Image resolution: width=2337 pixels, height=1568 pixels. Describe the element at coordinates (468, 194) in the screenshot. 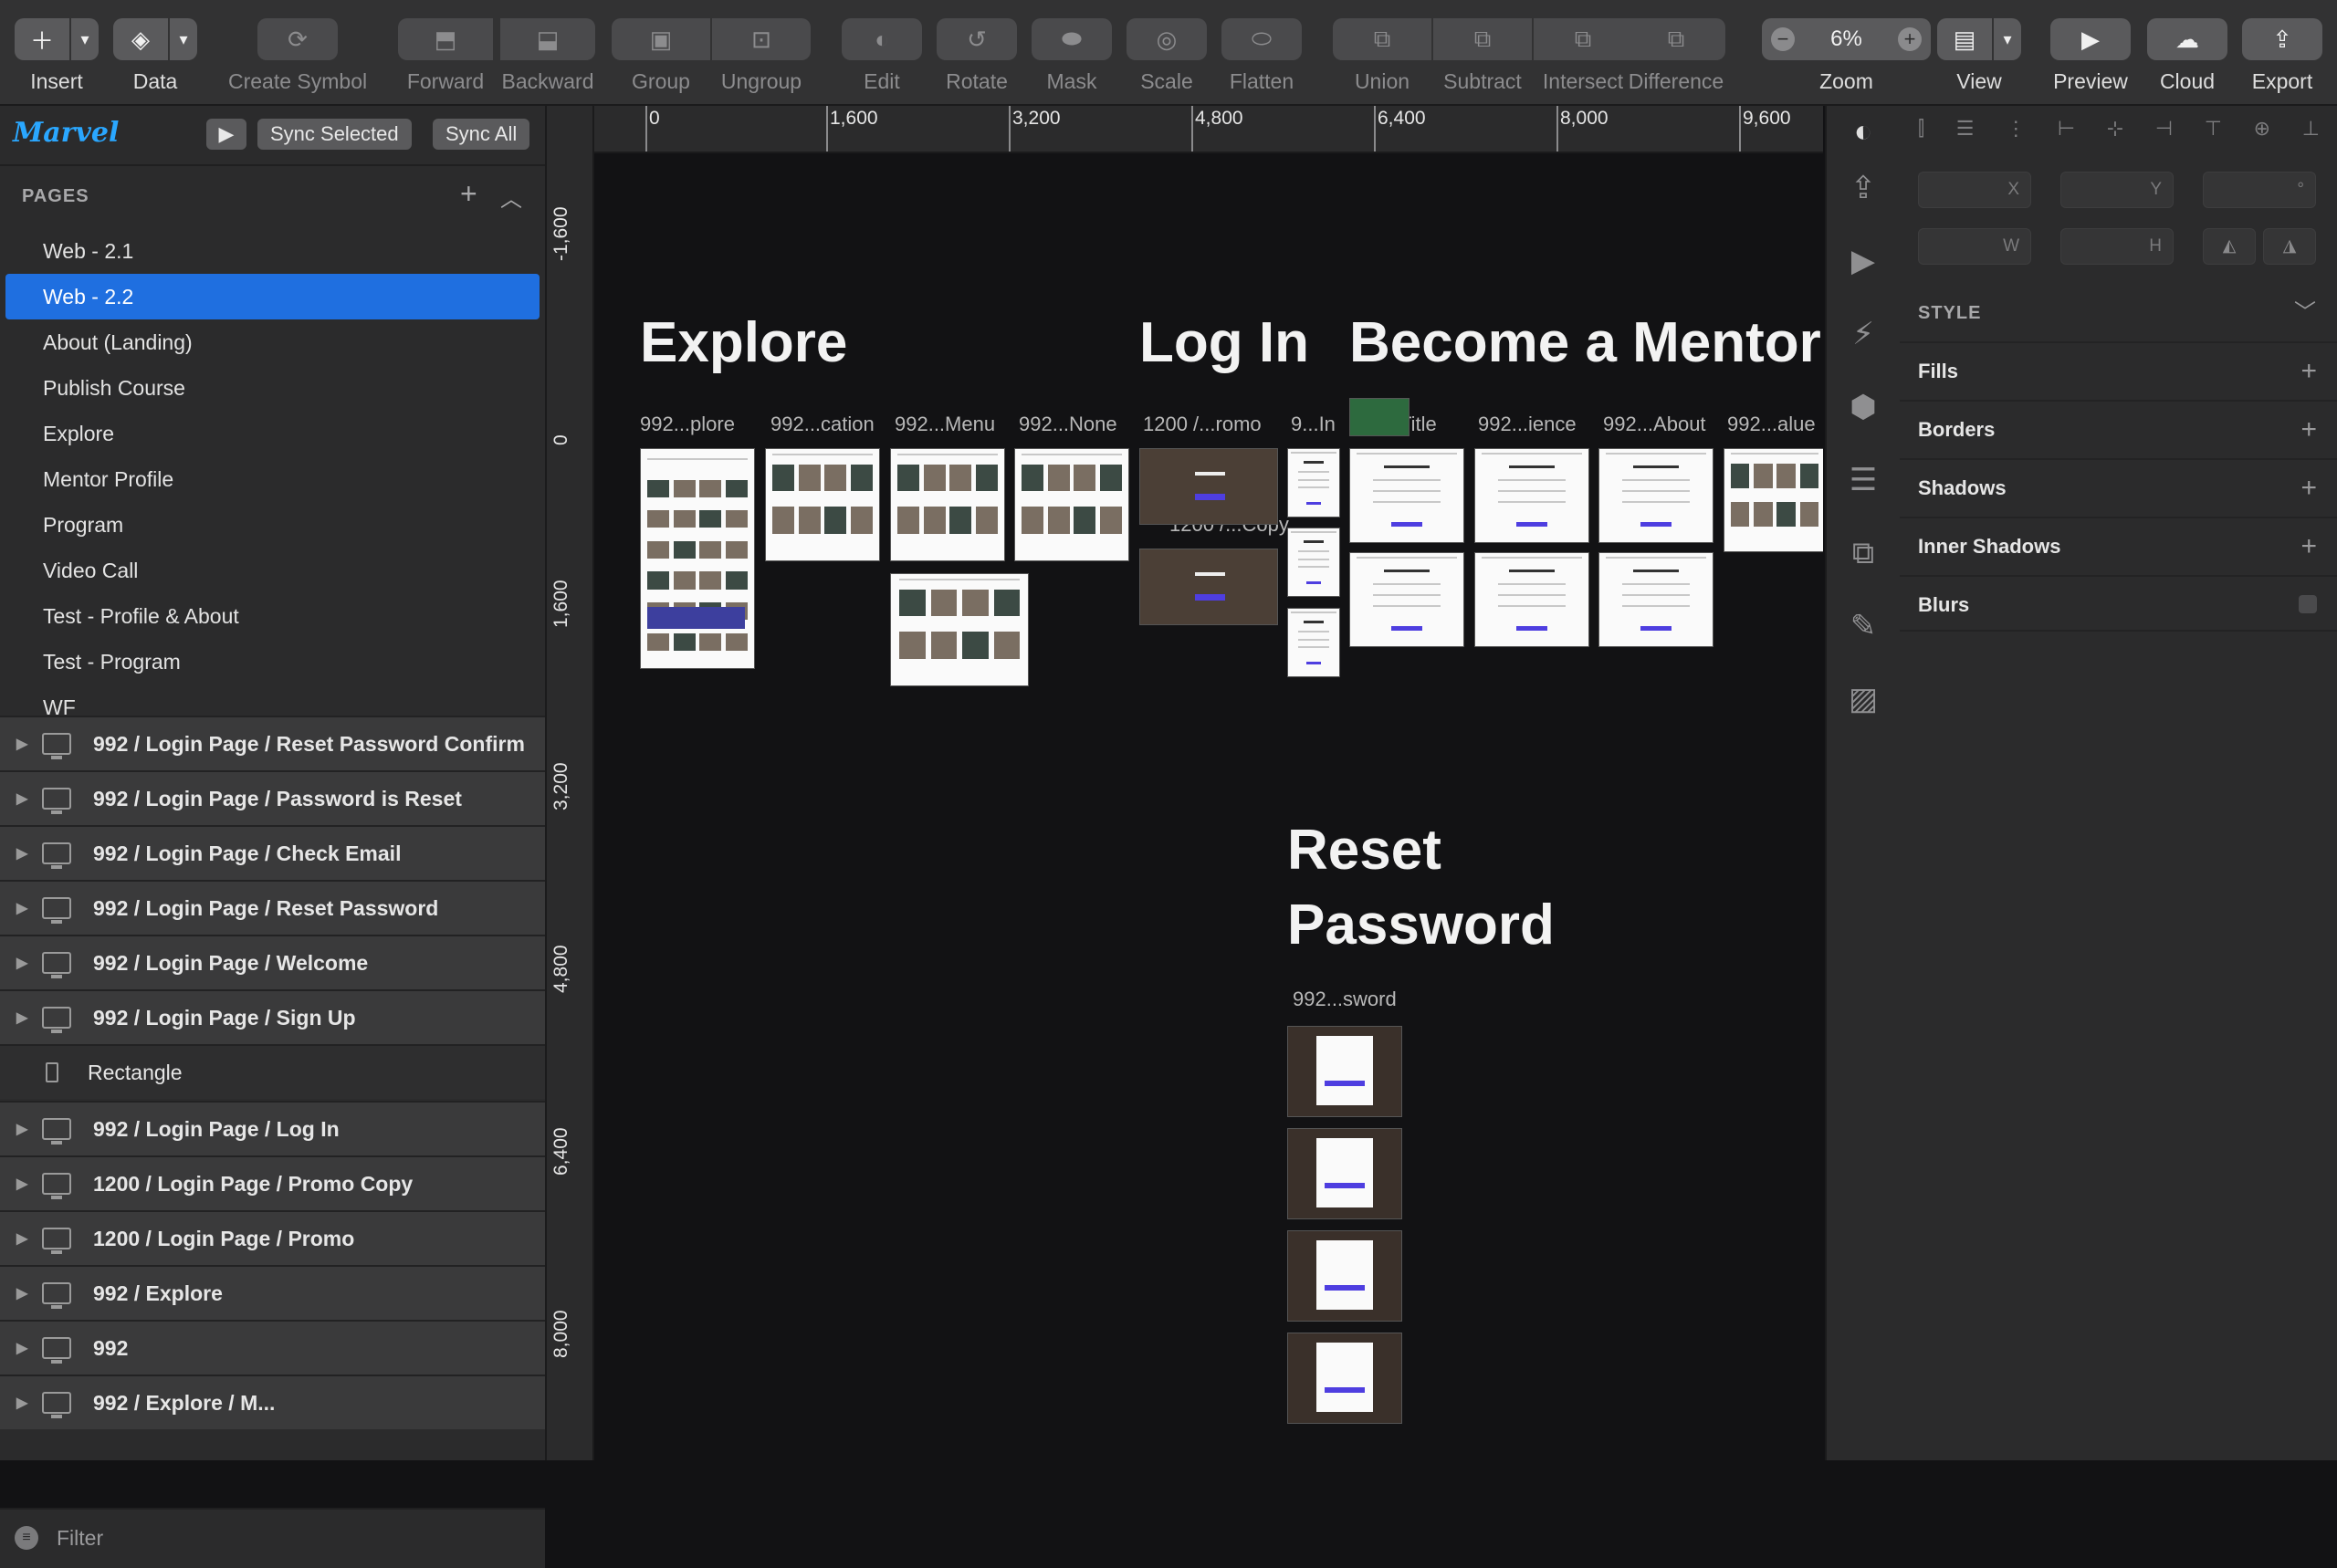

I see `add-page-icon: +` at that location.